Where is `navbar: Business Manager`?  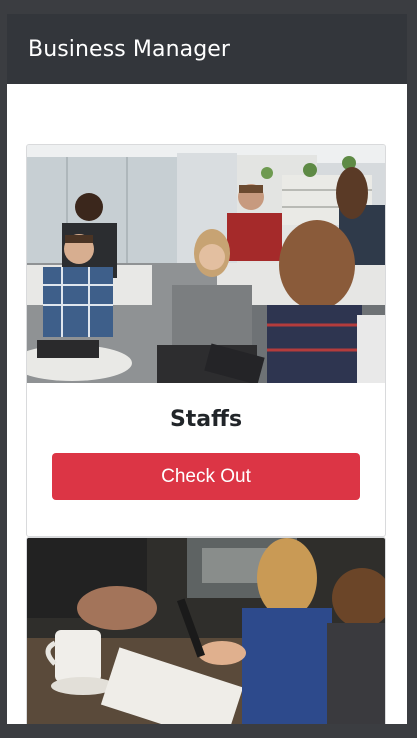 navbar: Business Manager is located at coordinates (207, 49).